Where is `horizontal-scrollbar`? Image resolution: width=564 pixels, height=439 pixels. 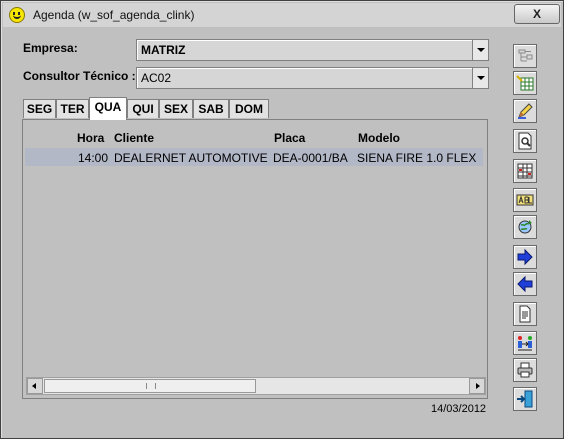
horizontal-scrollbar is located at coordinates (256, 386).